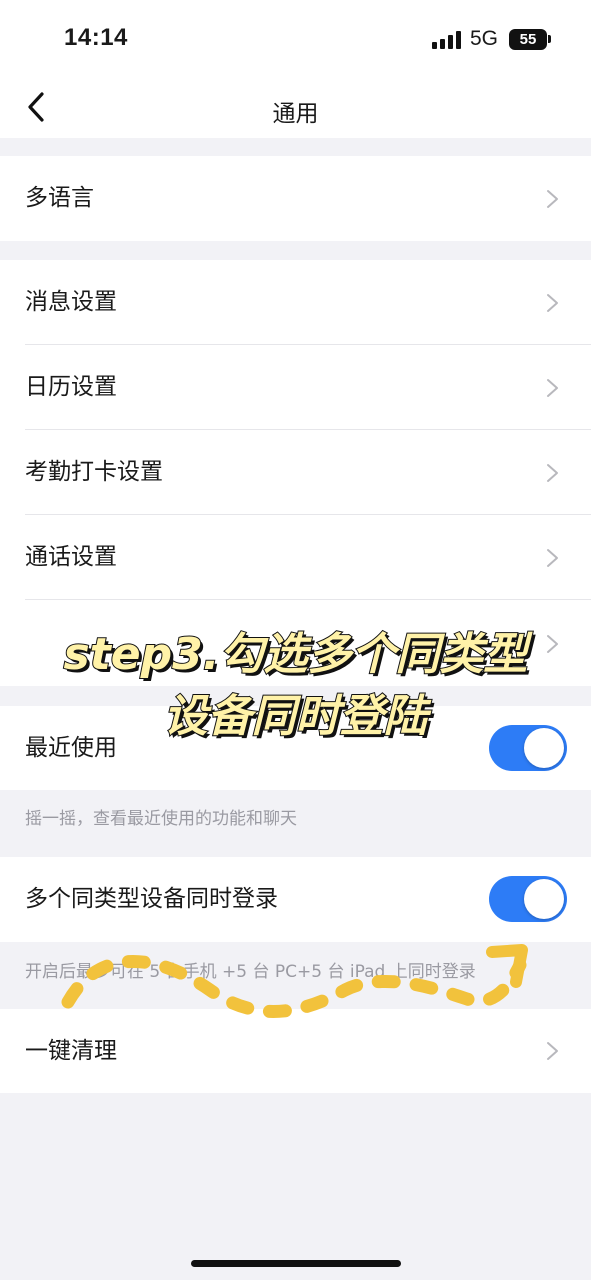 Image resolution: width=591 pixels, height=1280 pixels. What do you see at coordinates (528, 39) in the screenshot?
I see `battery-icon: 55` at bounding box center [528, 39].